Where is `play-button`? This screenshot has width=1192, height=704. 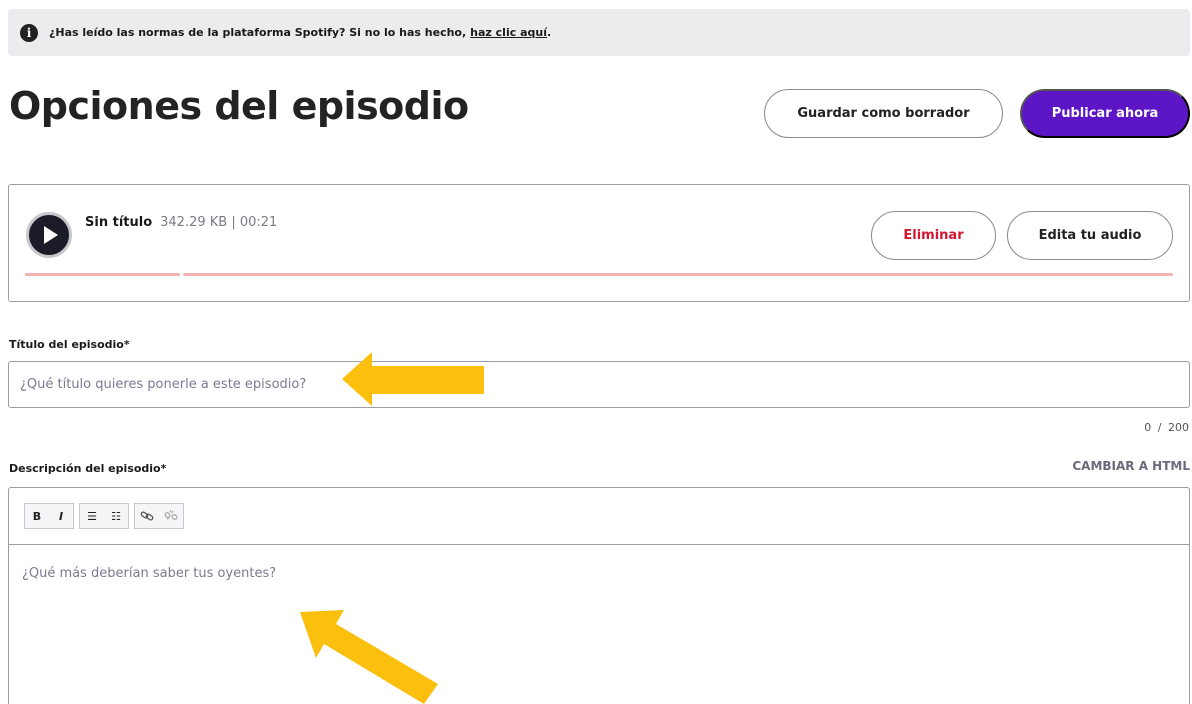
play-button is located at coordinates (49, 235).